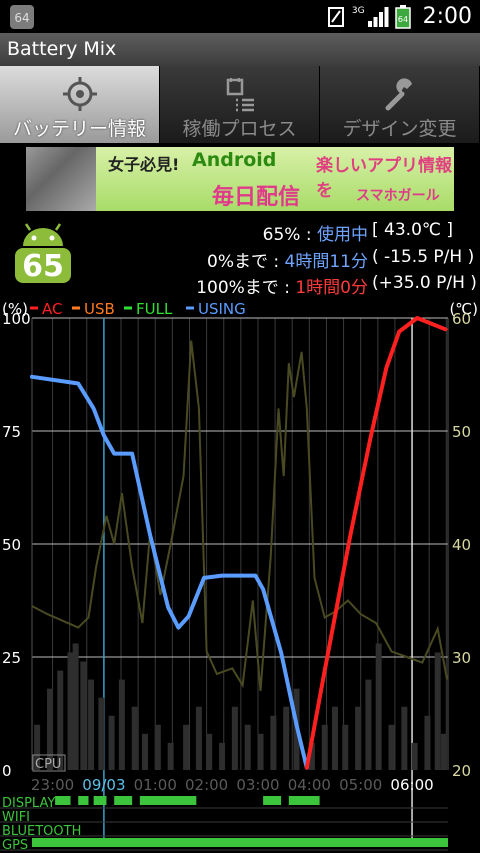 This screenshot has height=853, width=480. I want to click on crosshair-icon, so click(79, 94).